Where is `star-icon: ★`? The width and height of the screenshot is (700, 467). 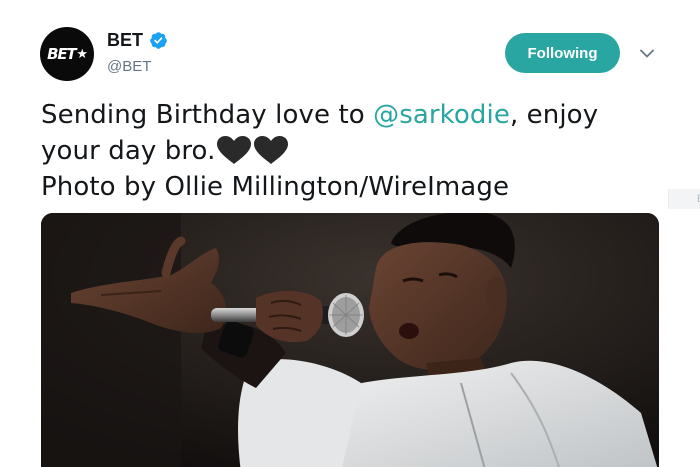 star-icon: ★ is located at coordinates (82, 54).